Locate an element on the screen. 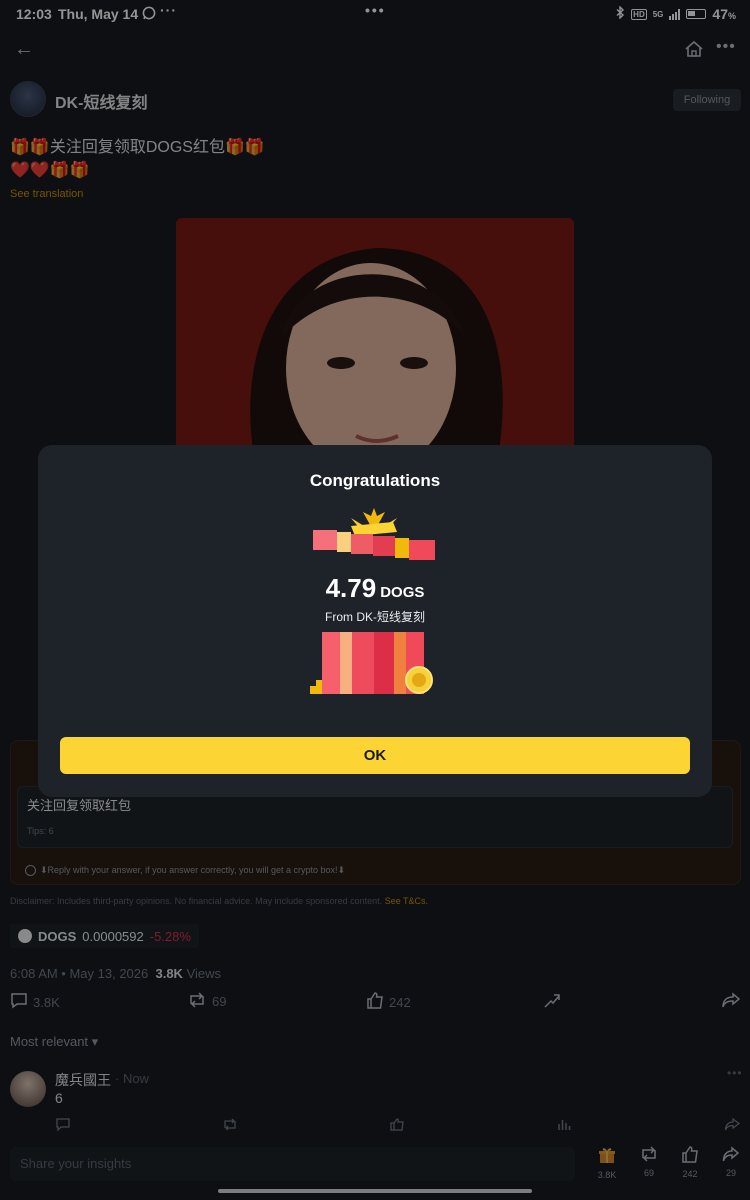 The image size is (750, 1200). ok-button: OK is located at coordinates (375, 755).